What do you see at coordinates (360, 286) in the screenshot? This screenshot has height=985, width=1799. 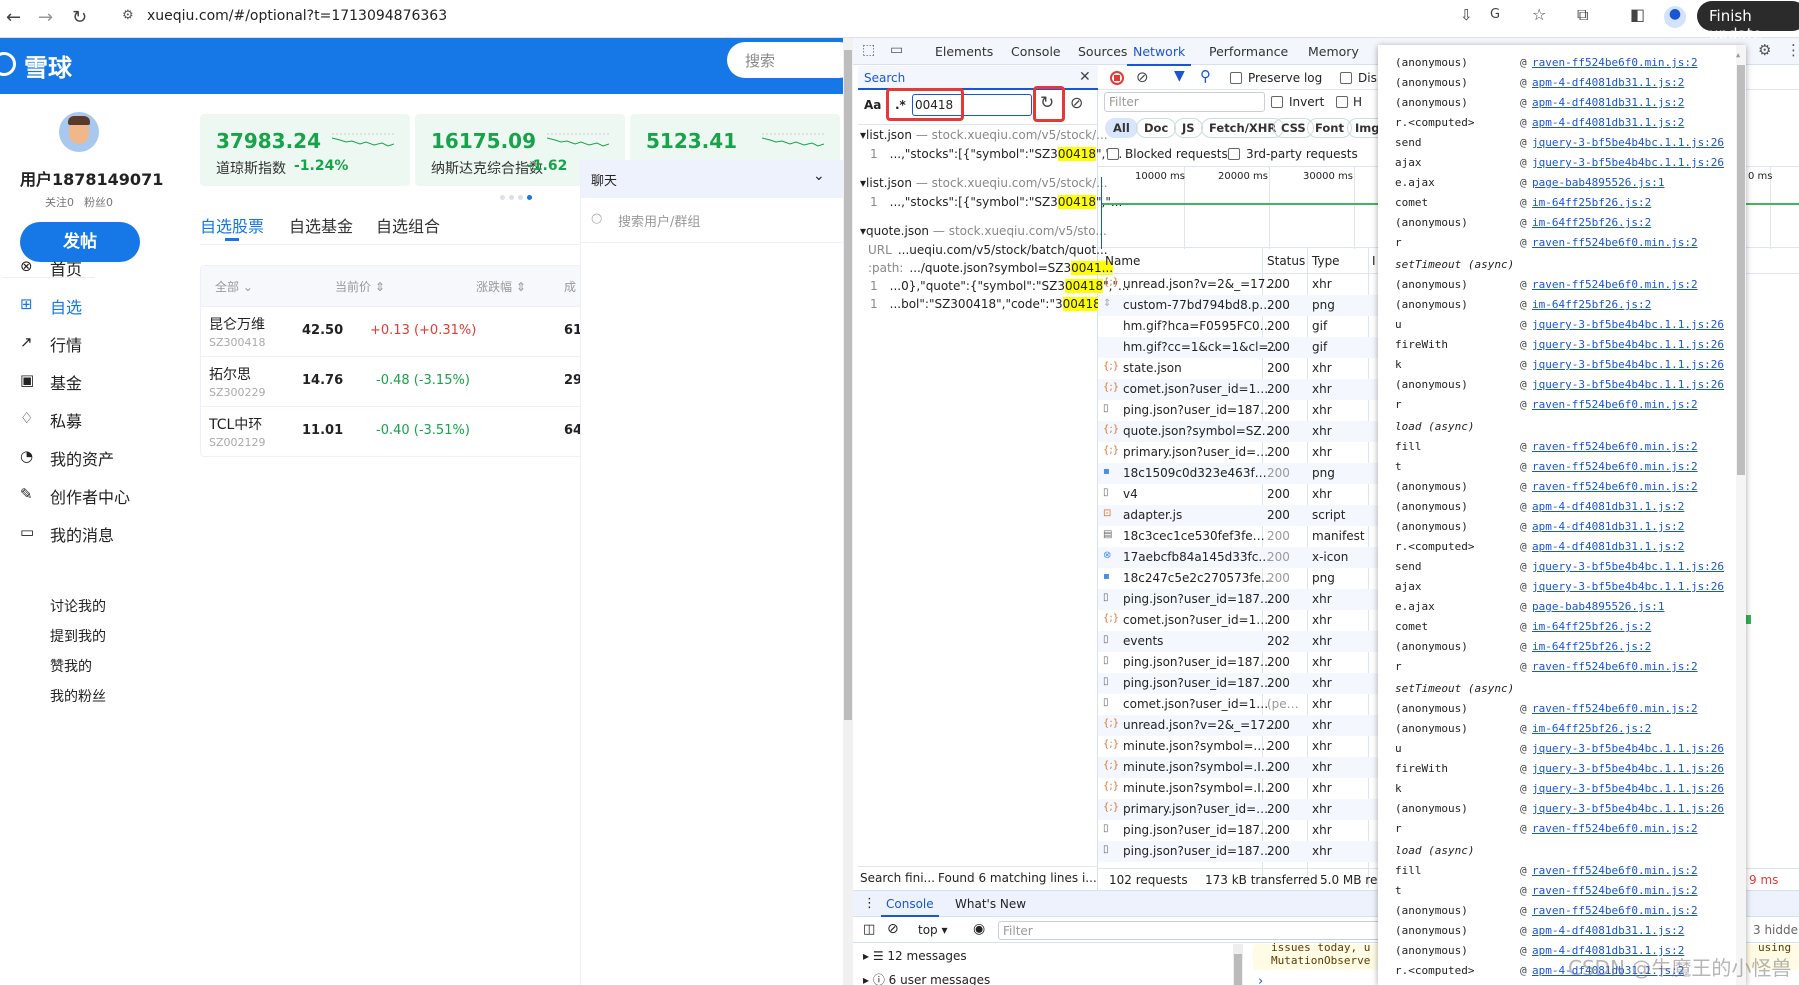 I see `sort-price: 当前价 ⇕` at bounding box center [360, 286].